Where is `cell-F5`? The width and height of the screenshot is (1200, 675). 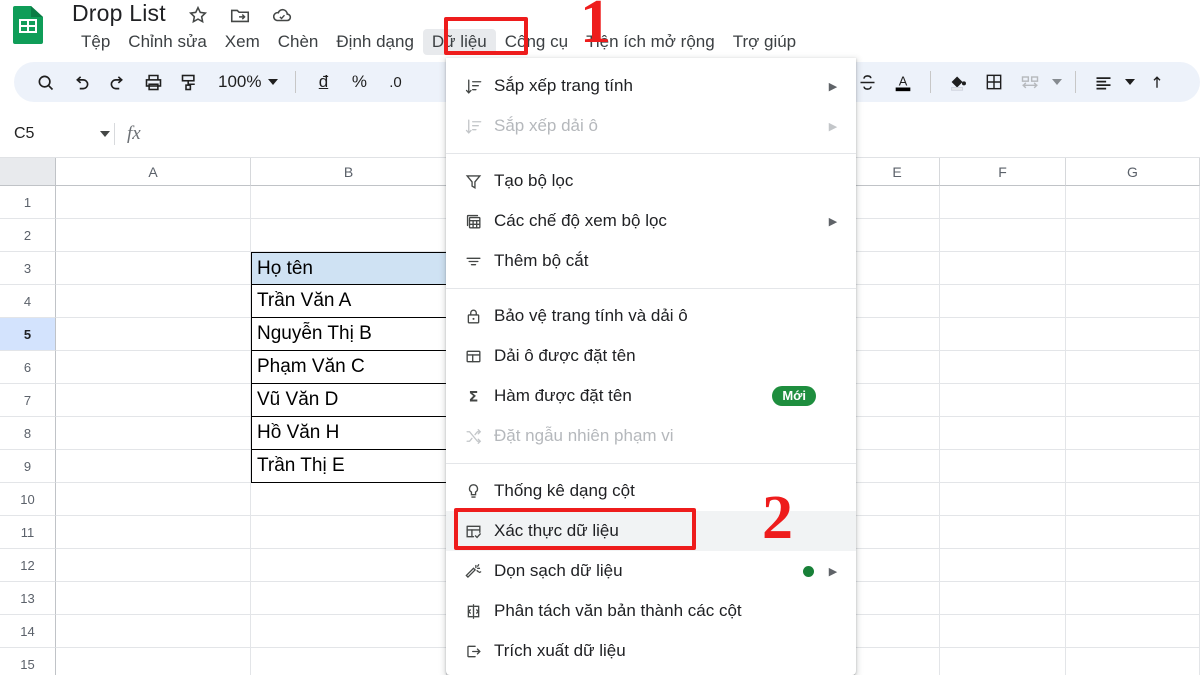 cell-F5 is located at coordinates (1003, 334).